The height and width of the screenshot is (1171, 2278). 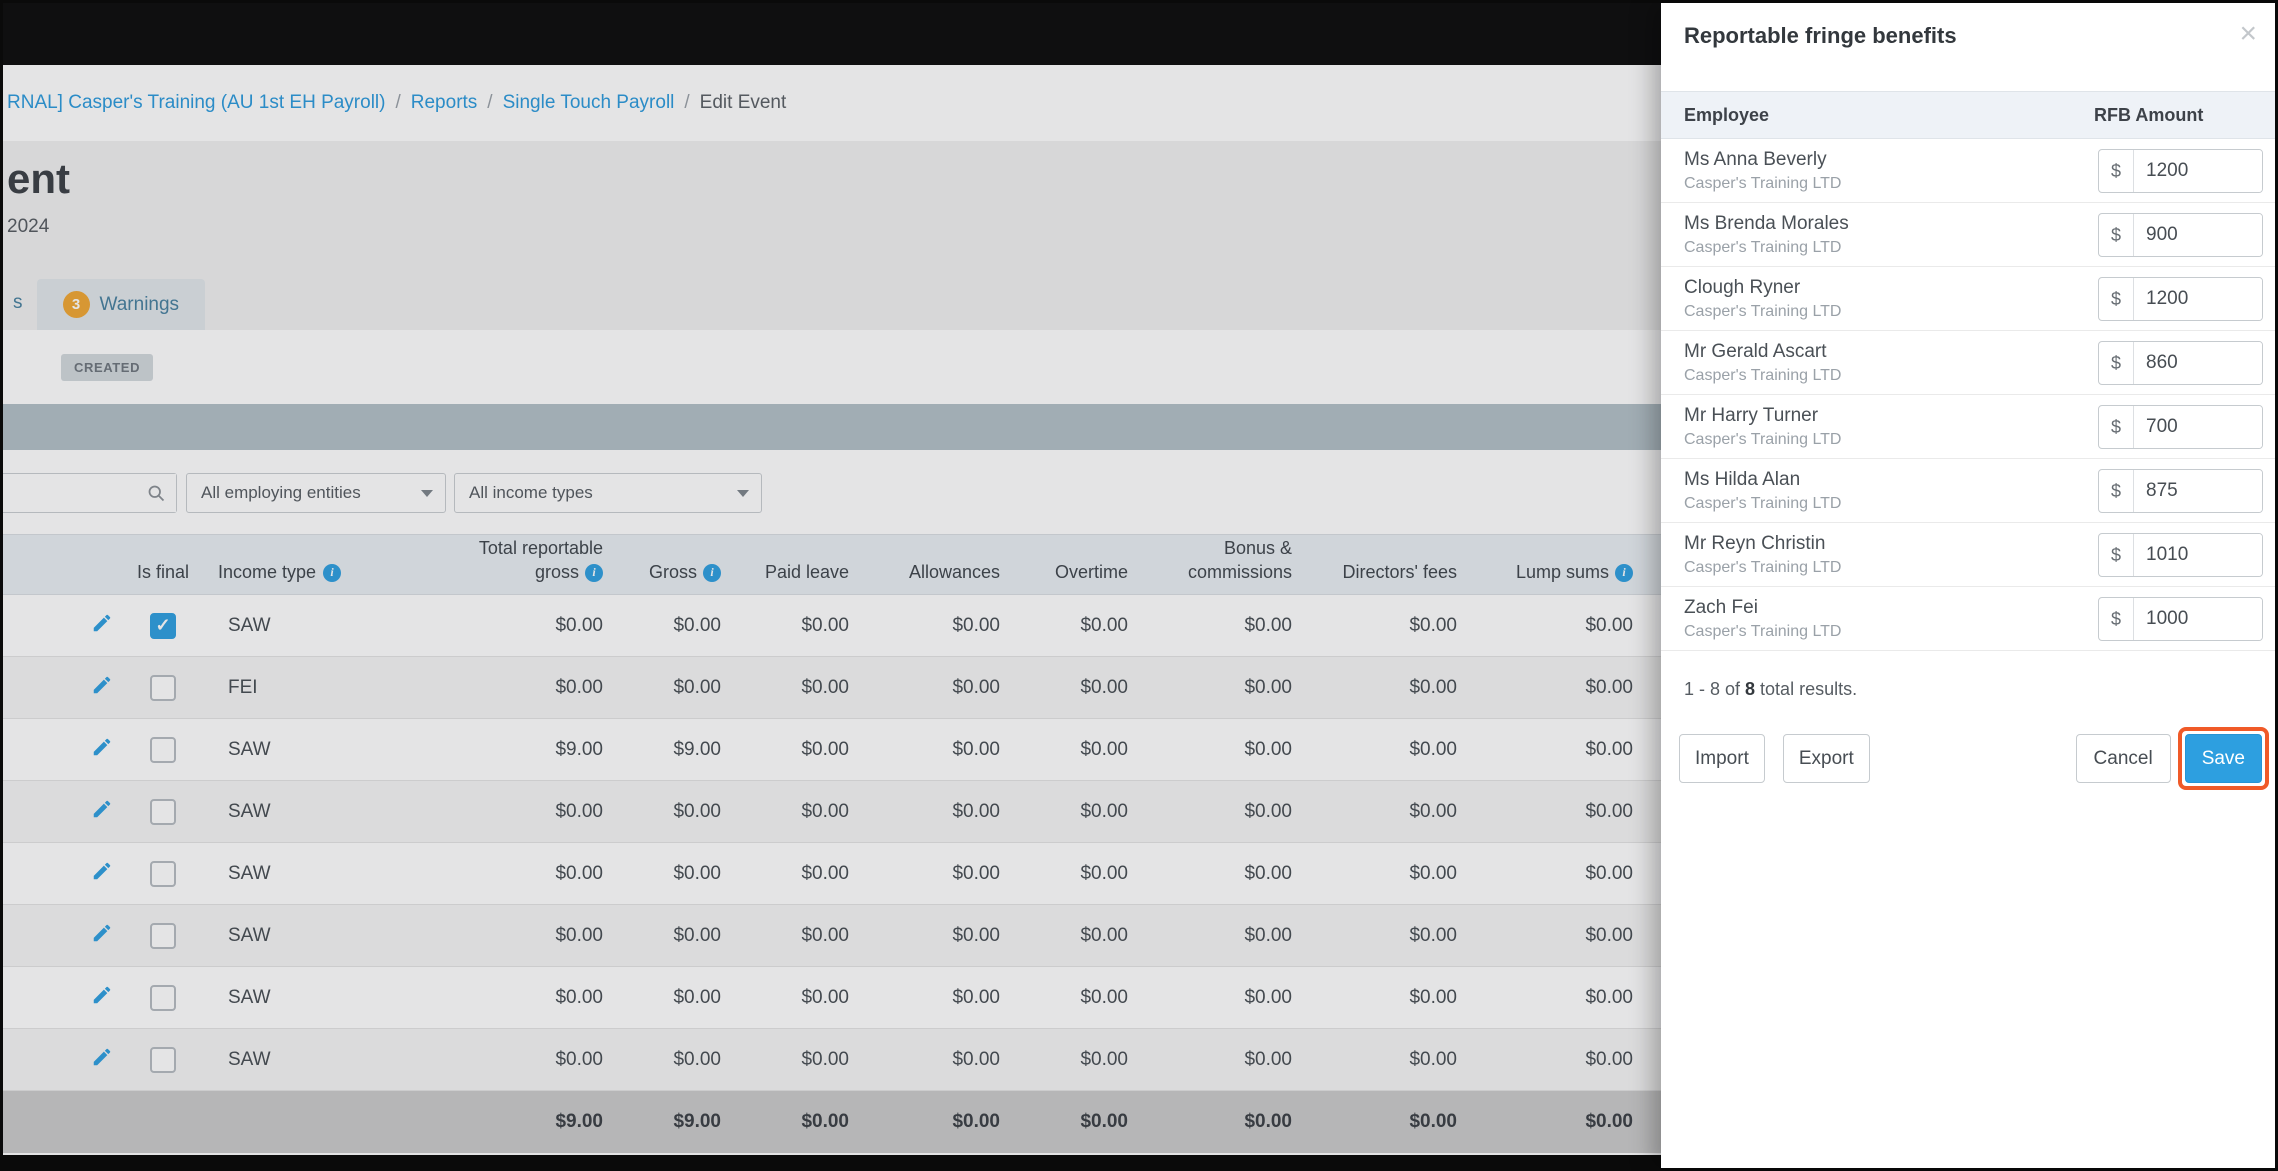 I want to click on rfb-row: Ms Anna Beverly Casper's Training LTD $, so click(x=1968, y=171).